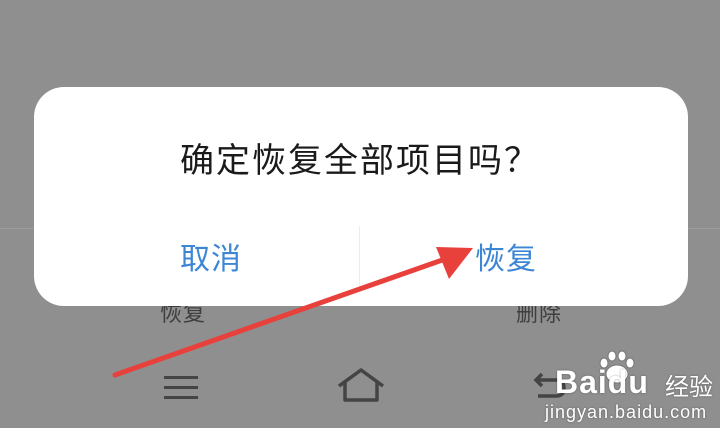 The image size is (720, 428). I want to click on cancel-button: 取消, so click(211, 256).